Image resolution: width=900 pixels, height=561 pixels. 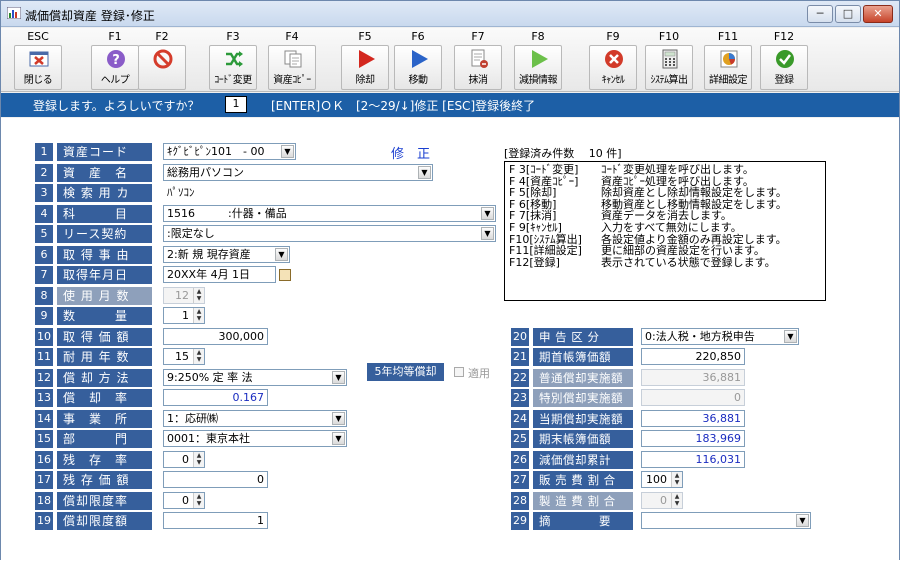 I want to click on field-12-value: 9:250% 定 率 法 ▼, so click(x=255, y=377).